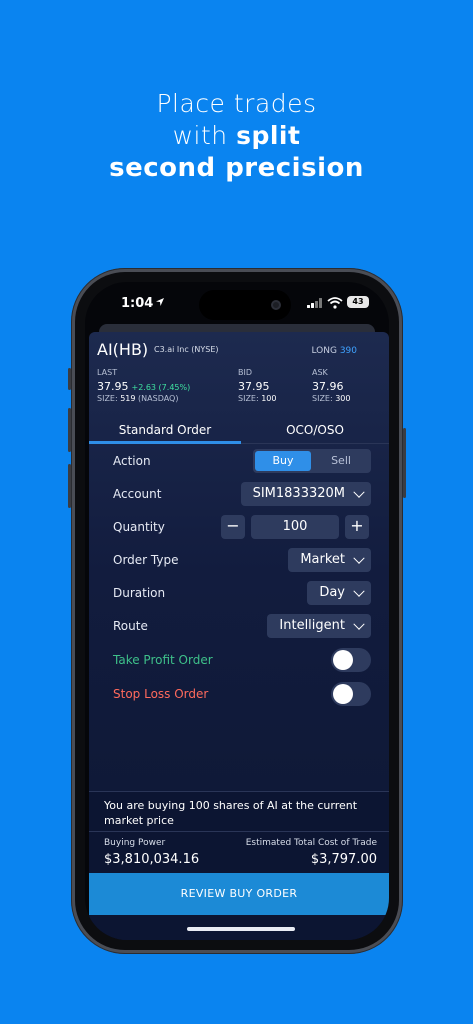  Describe the element at coordinates (161, 387) in the screenshot. I see `last-change: +2.63 (7.45%)` at that location.